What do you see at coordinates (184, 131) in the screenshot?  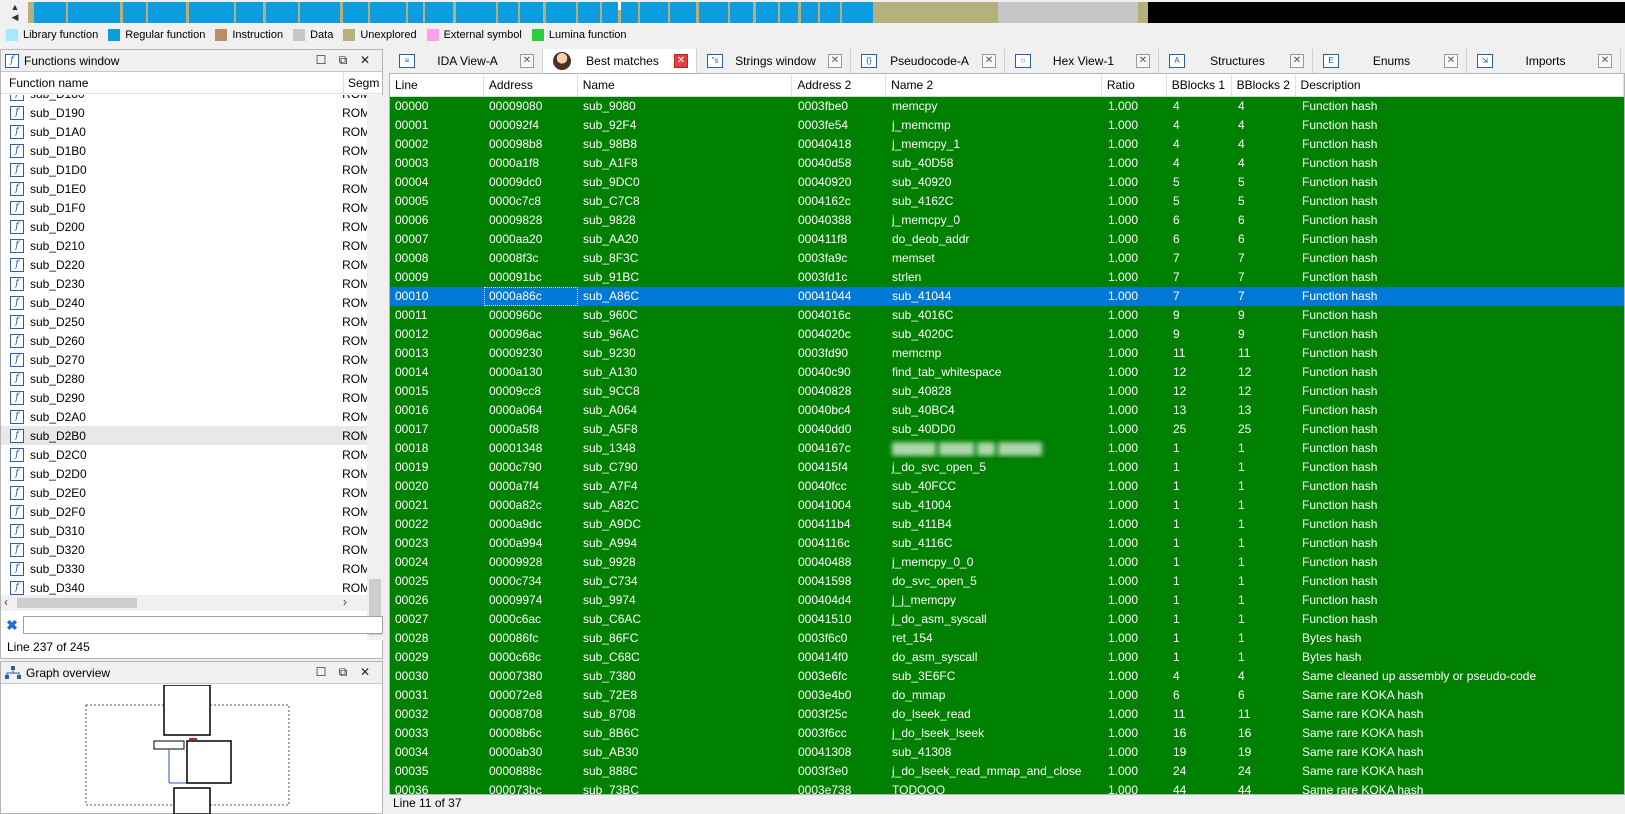 I see `function-row: f sub_D1A0 ROM` at bounding box center [184, 131].